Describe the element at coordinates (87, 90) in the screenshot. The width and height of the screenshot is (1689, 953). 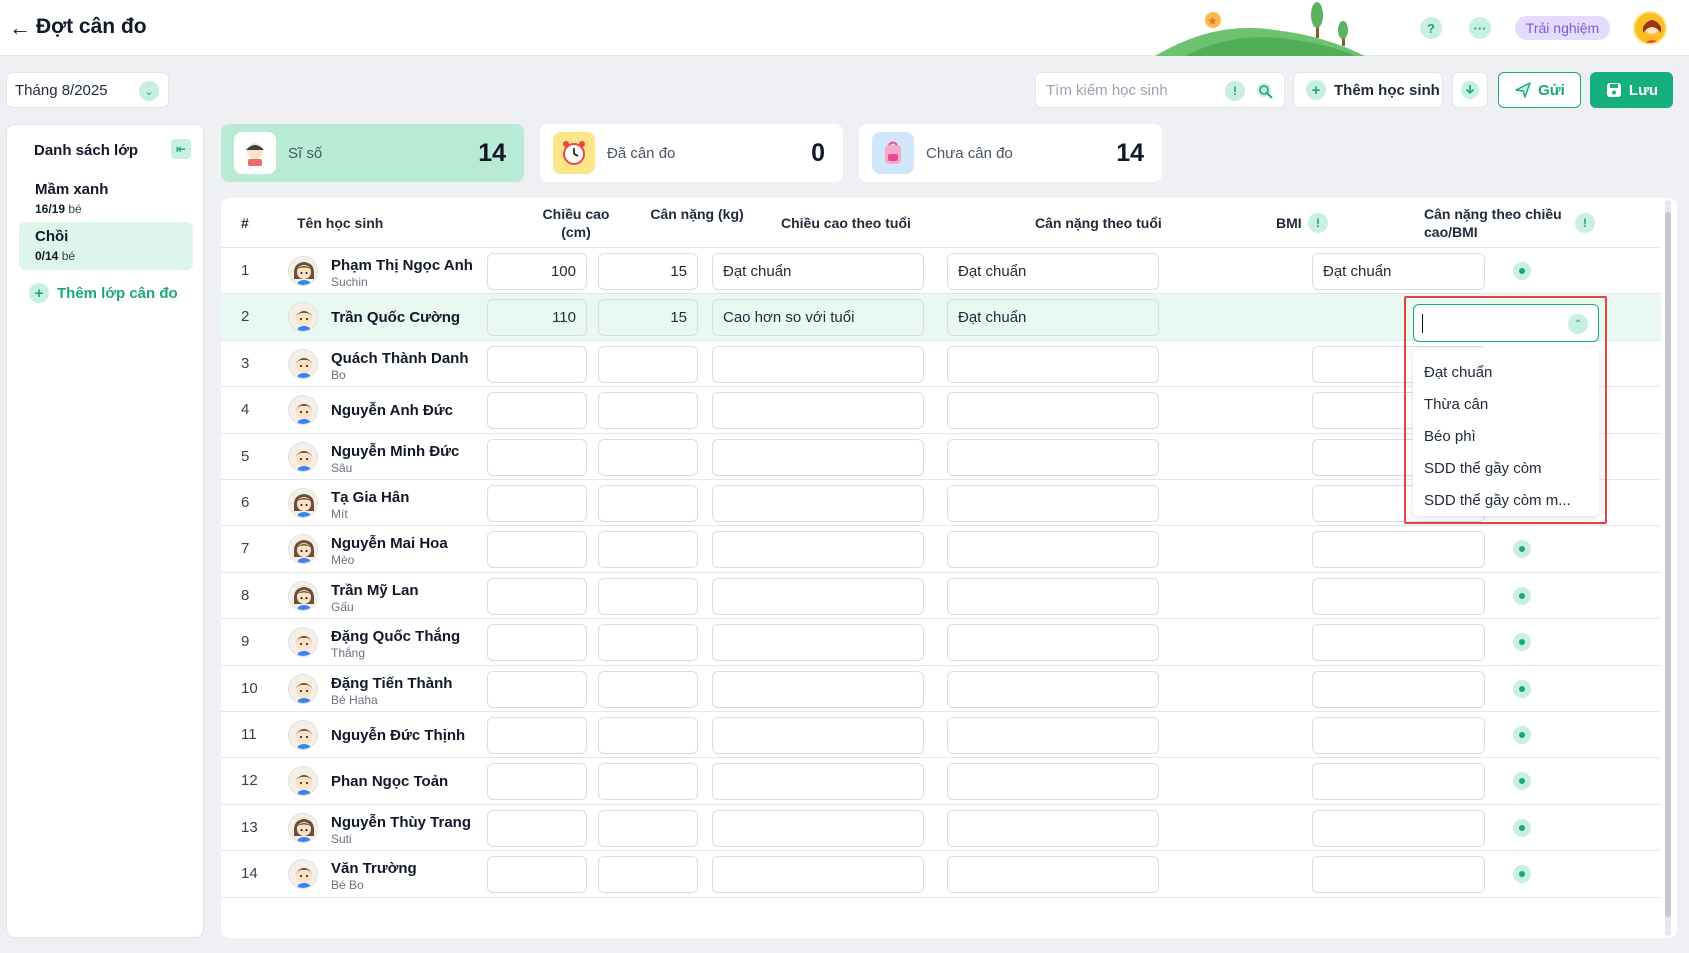
I see `month-select: Tháng 8/2025 ⌄` at that location.